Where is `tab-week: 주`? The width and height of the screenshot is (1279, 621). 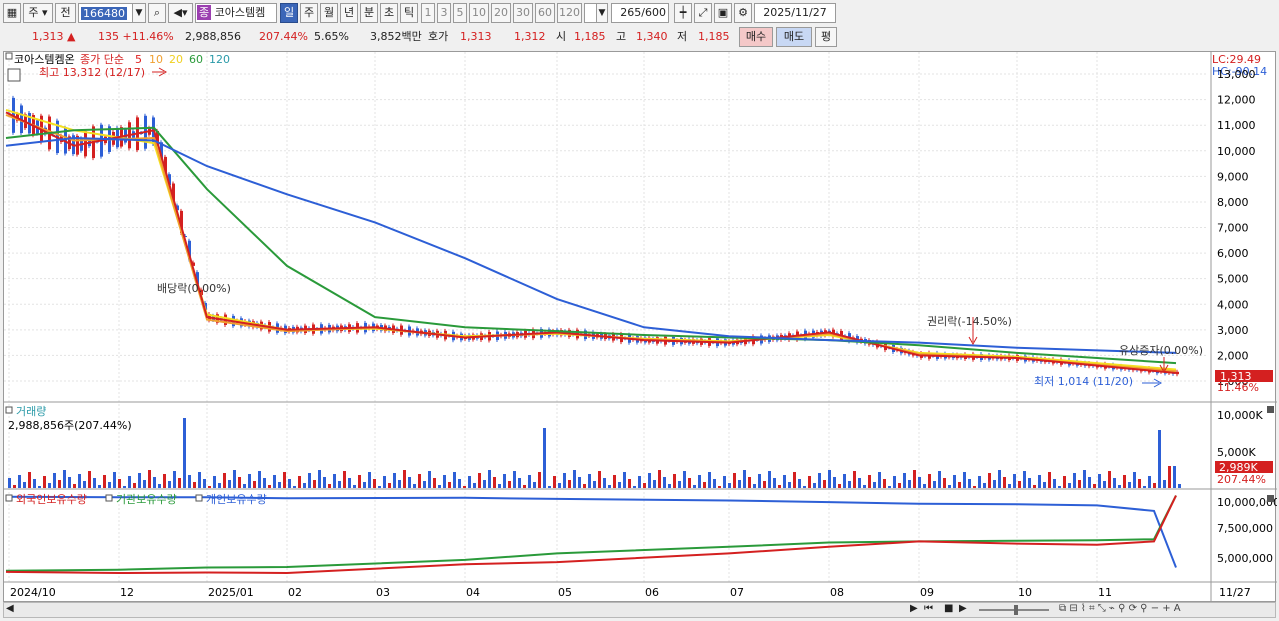
tab-week: 주 is located at coordinates (309, 13).